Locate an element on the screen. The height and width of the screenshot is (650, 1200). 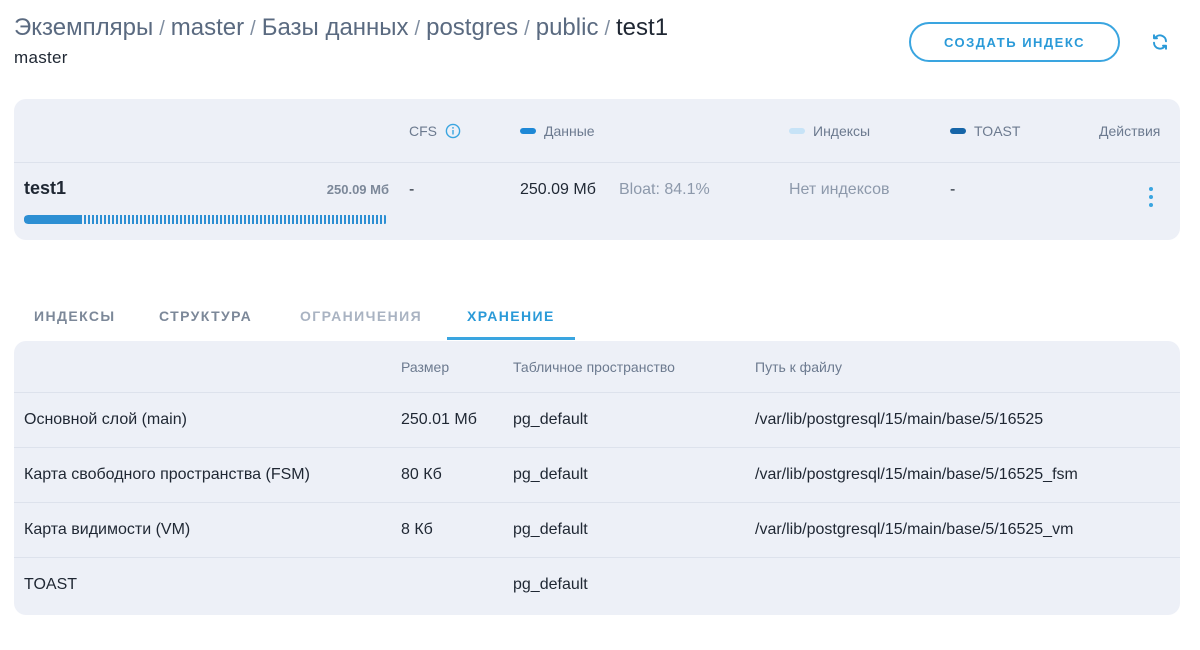
bloat-value: Bloat: 84.1% is located at coordinates (664, 189).